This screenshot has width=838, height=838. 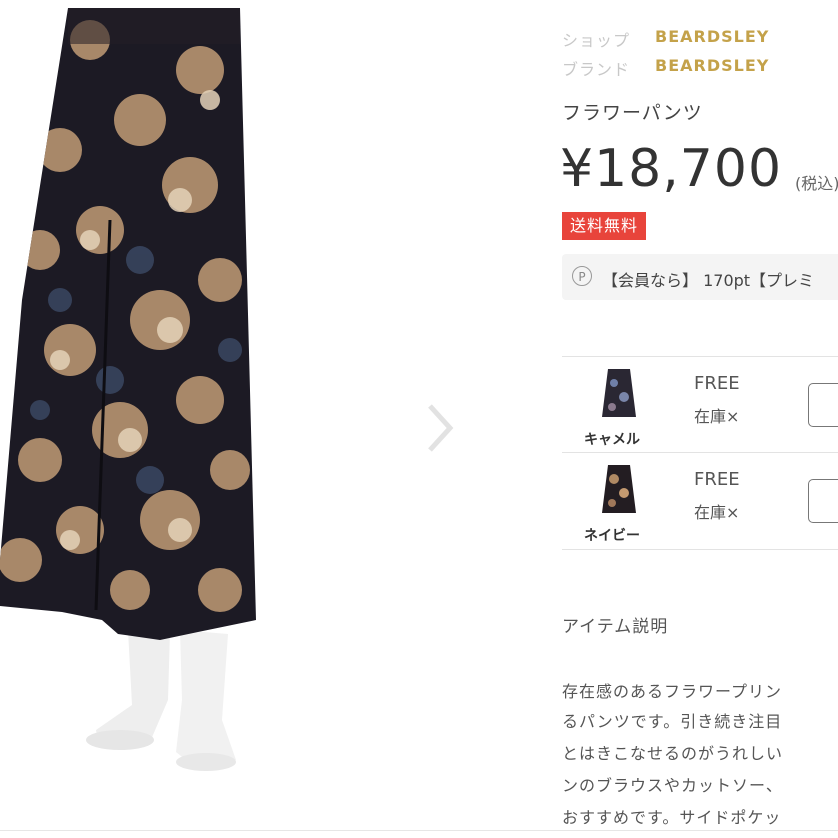 I want to click on shop-link: BEARDSLEY, so click(x=712, y=36).